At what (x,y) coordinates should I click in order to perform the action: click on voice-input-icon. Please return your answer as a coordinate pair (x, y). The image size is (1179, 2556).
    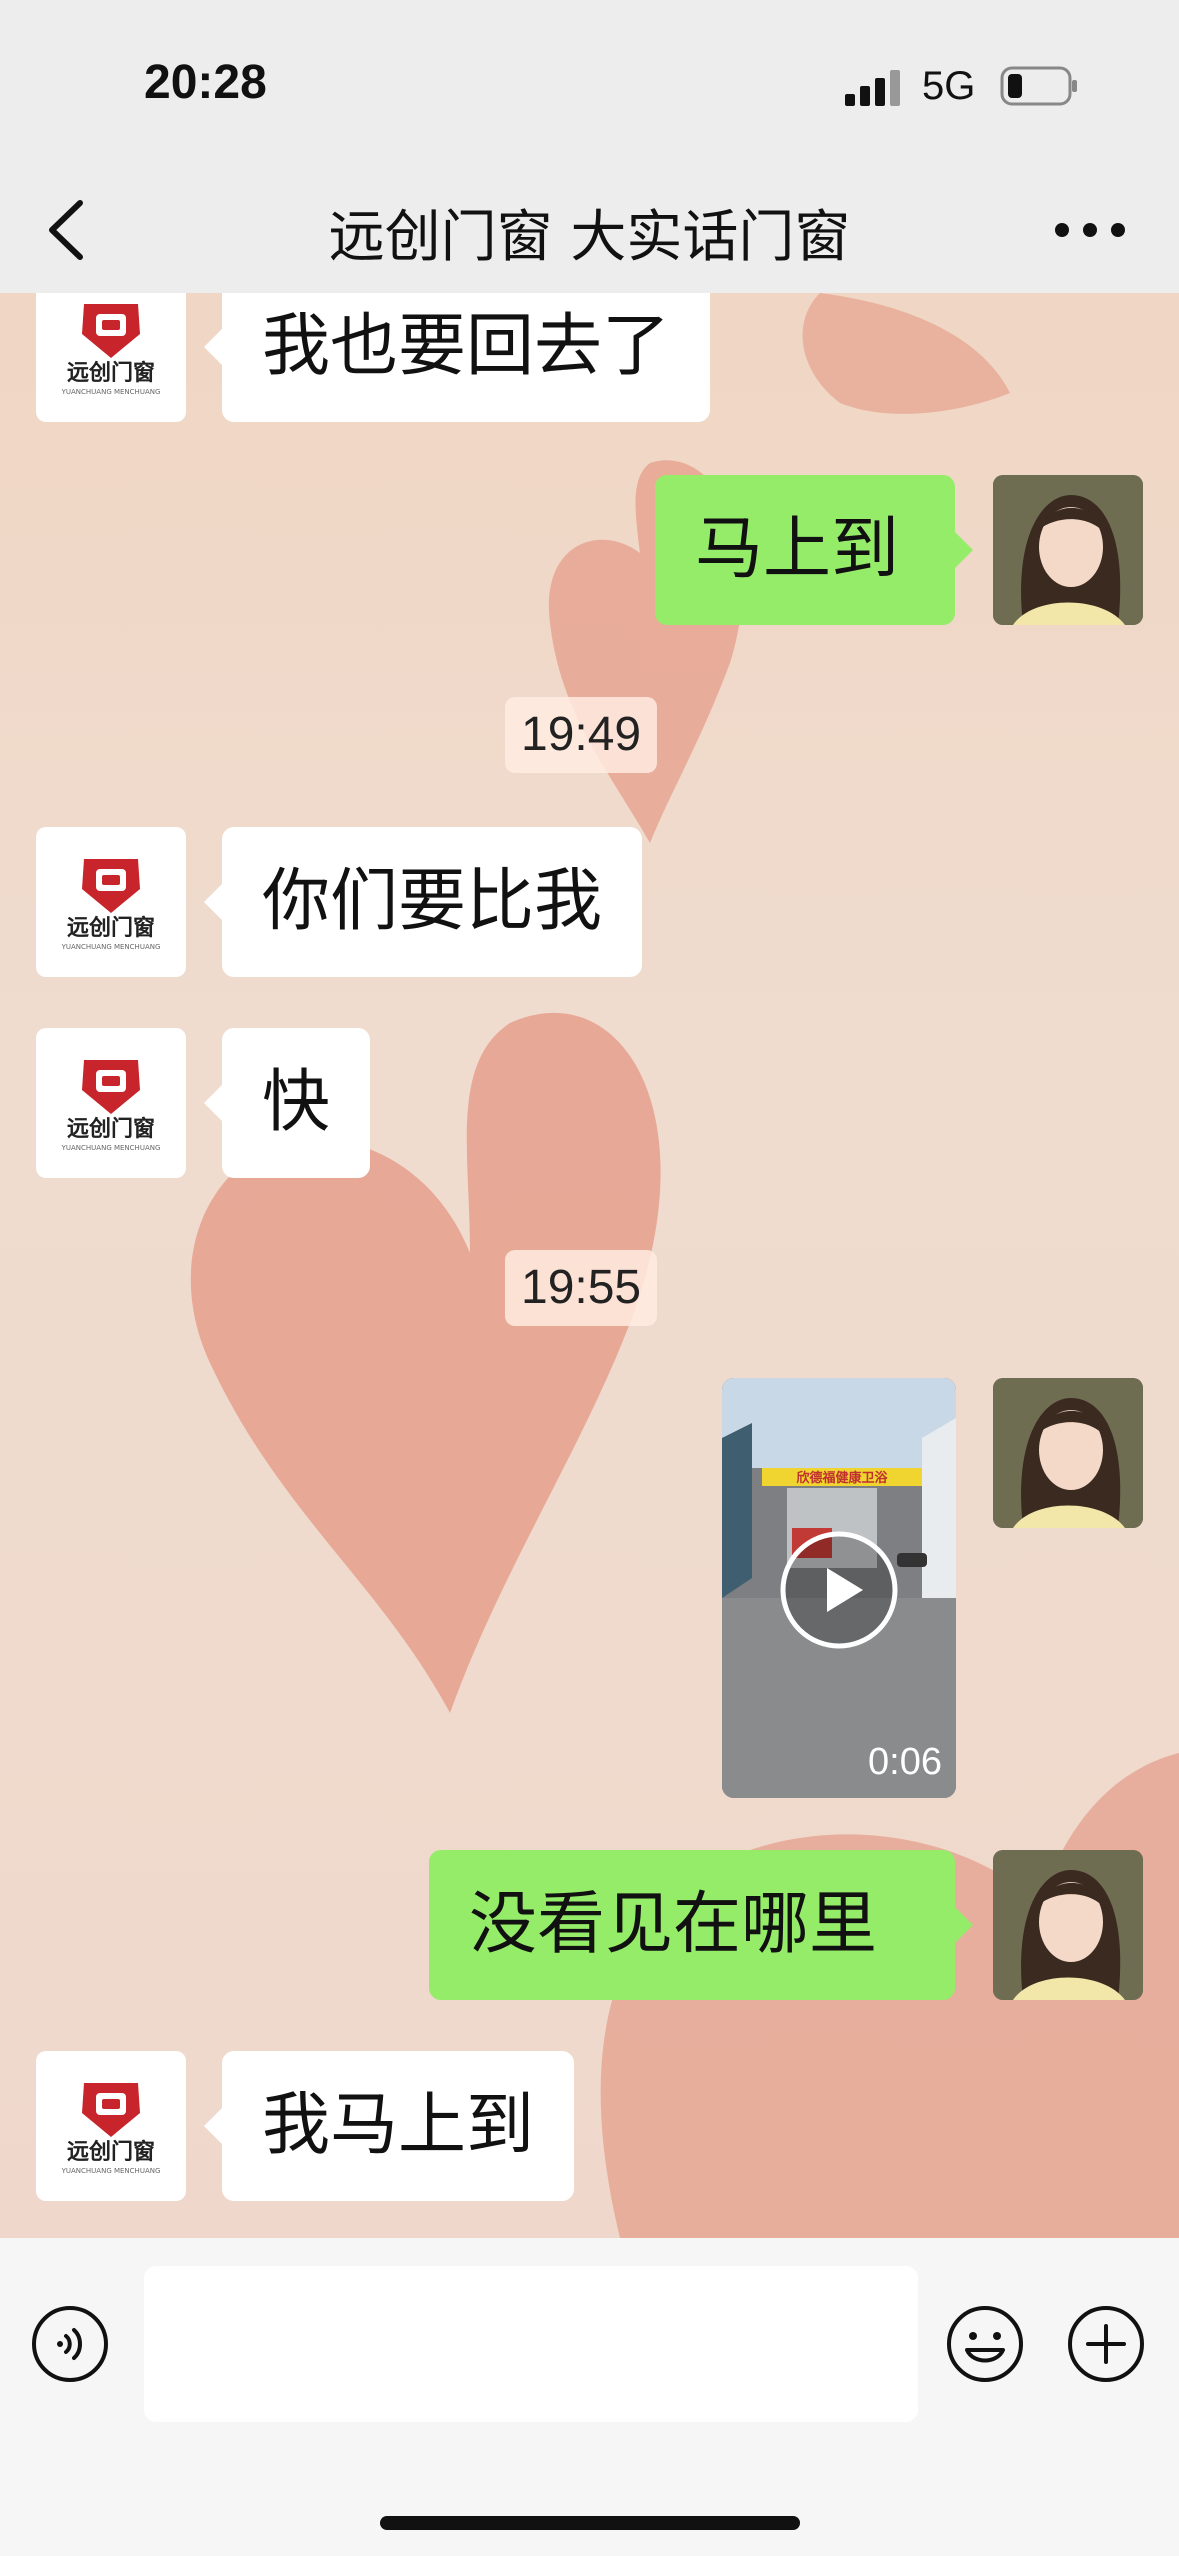
    Looking at the image, I should click on (70, 2344).